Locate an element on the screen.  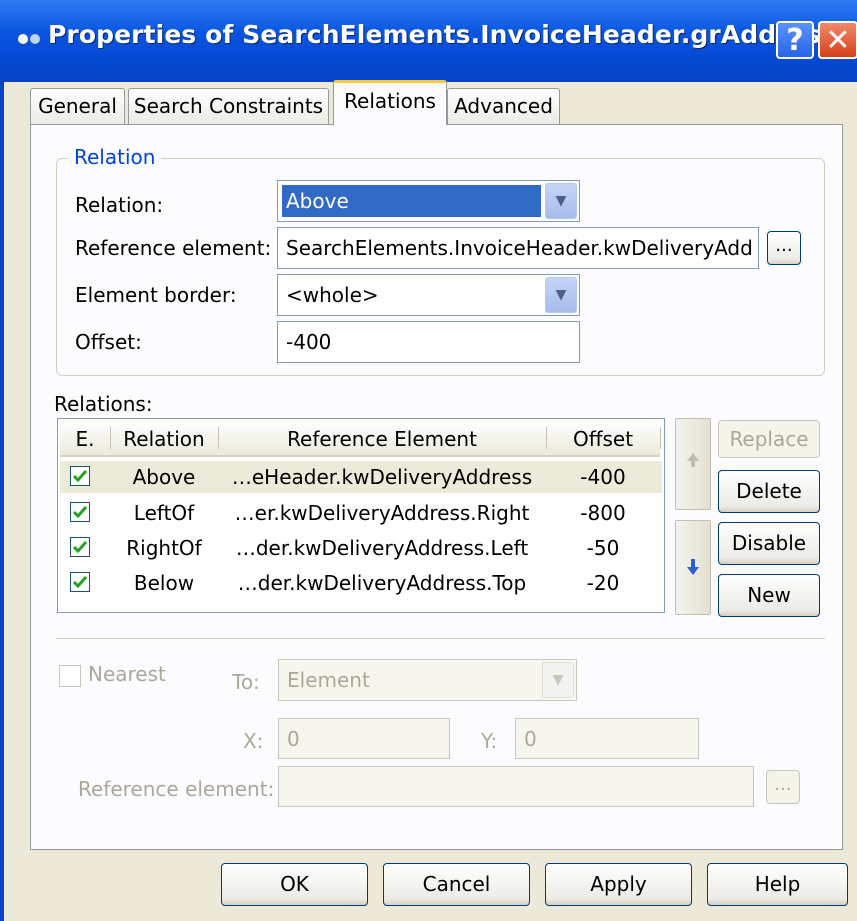
relation-label: Relation: is located at coordinates (119, 205).